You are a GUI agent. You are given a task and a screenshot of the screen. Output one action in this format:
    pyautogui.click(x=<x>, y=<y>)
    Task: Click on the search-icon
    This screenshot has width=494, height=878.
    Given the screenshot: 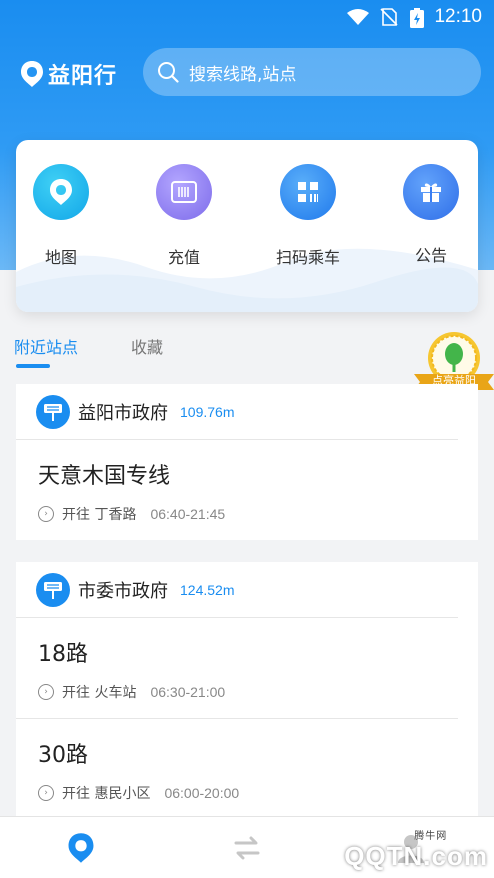 What is the action you would take?
    pyautogui.click(x=168, y=72)
    